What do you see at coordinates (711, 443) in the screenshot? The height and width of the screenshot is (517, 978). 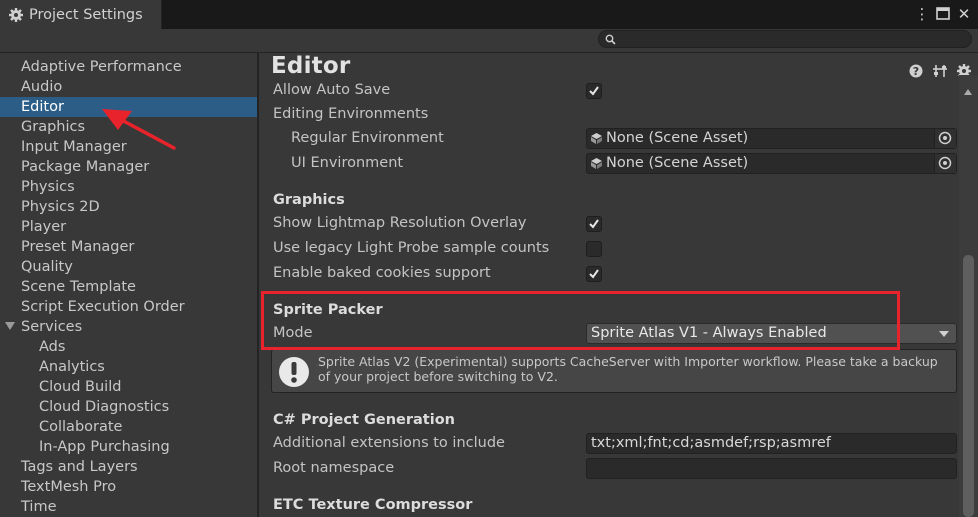 I see `additional-extensions-value: txt;xml;fnt;cd;asmdef;rsp;asmref` at bounding box center [711, 443].